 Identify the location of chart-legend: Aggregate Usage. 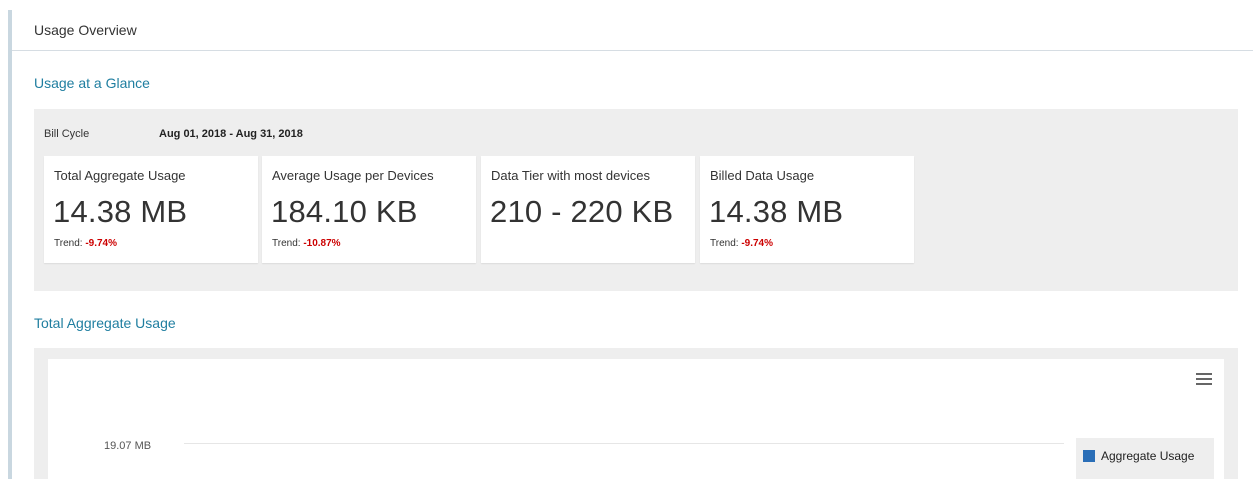
(1145, 458).